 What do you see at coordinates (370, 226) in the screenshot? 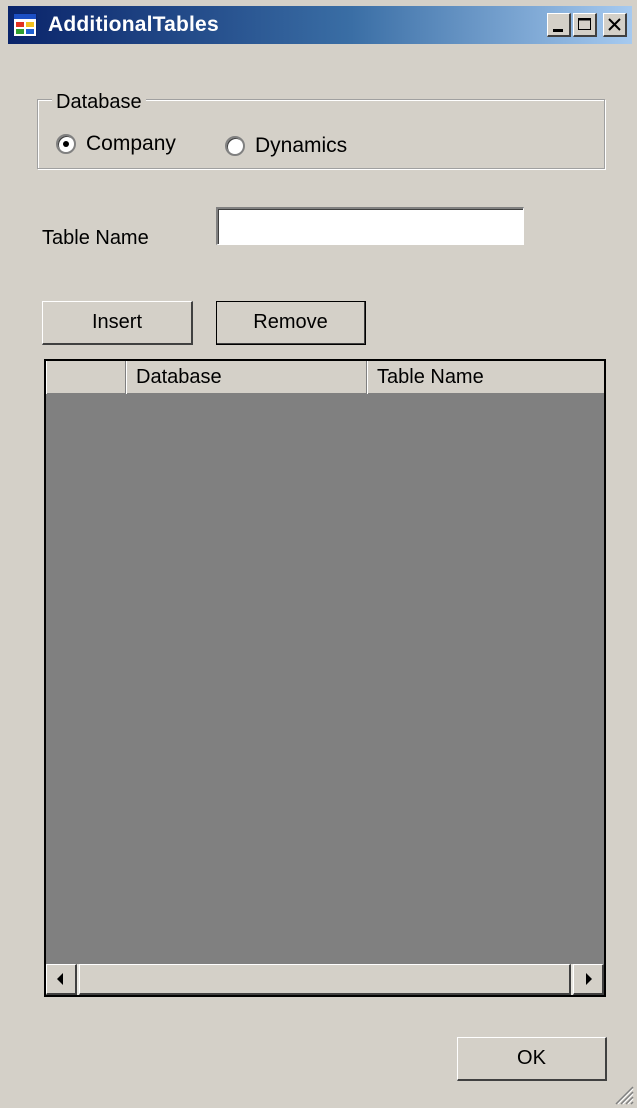
I see `table-name-input` at bounding box center [370, 226].